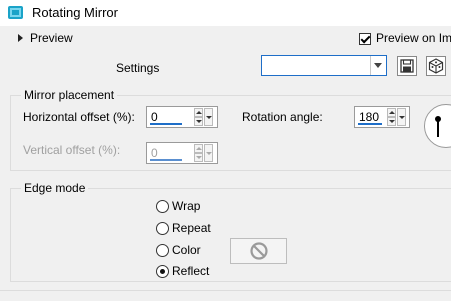  I want to click on horizontal-offset-label: Horizontal offset (%):, so click(79, 117).